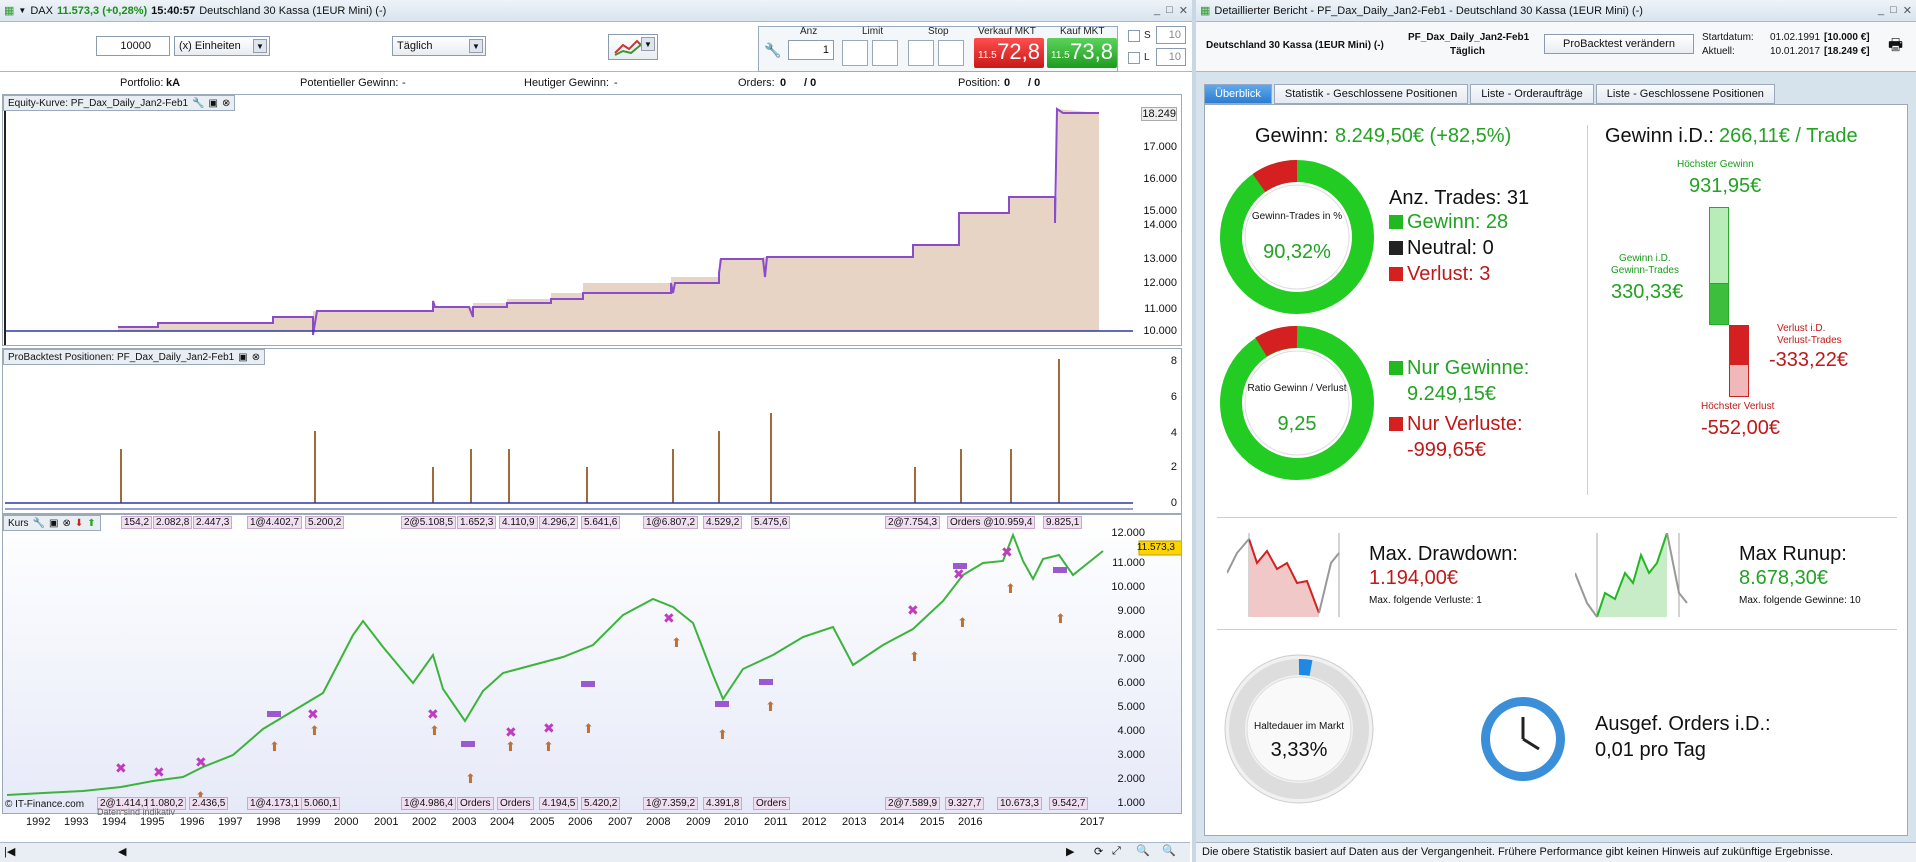 Image resolution: width=1916 pixels, height=862 pixels. I want to click on stop-buy-button, so click(921, 53).